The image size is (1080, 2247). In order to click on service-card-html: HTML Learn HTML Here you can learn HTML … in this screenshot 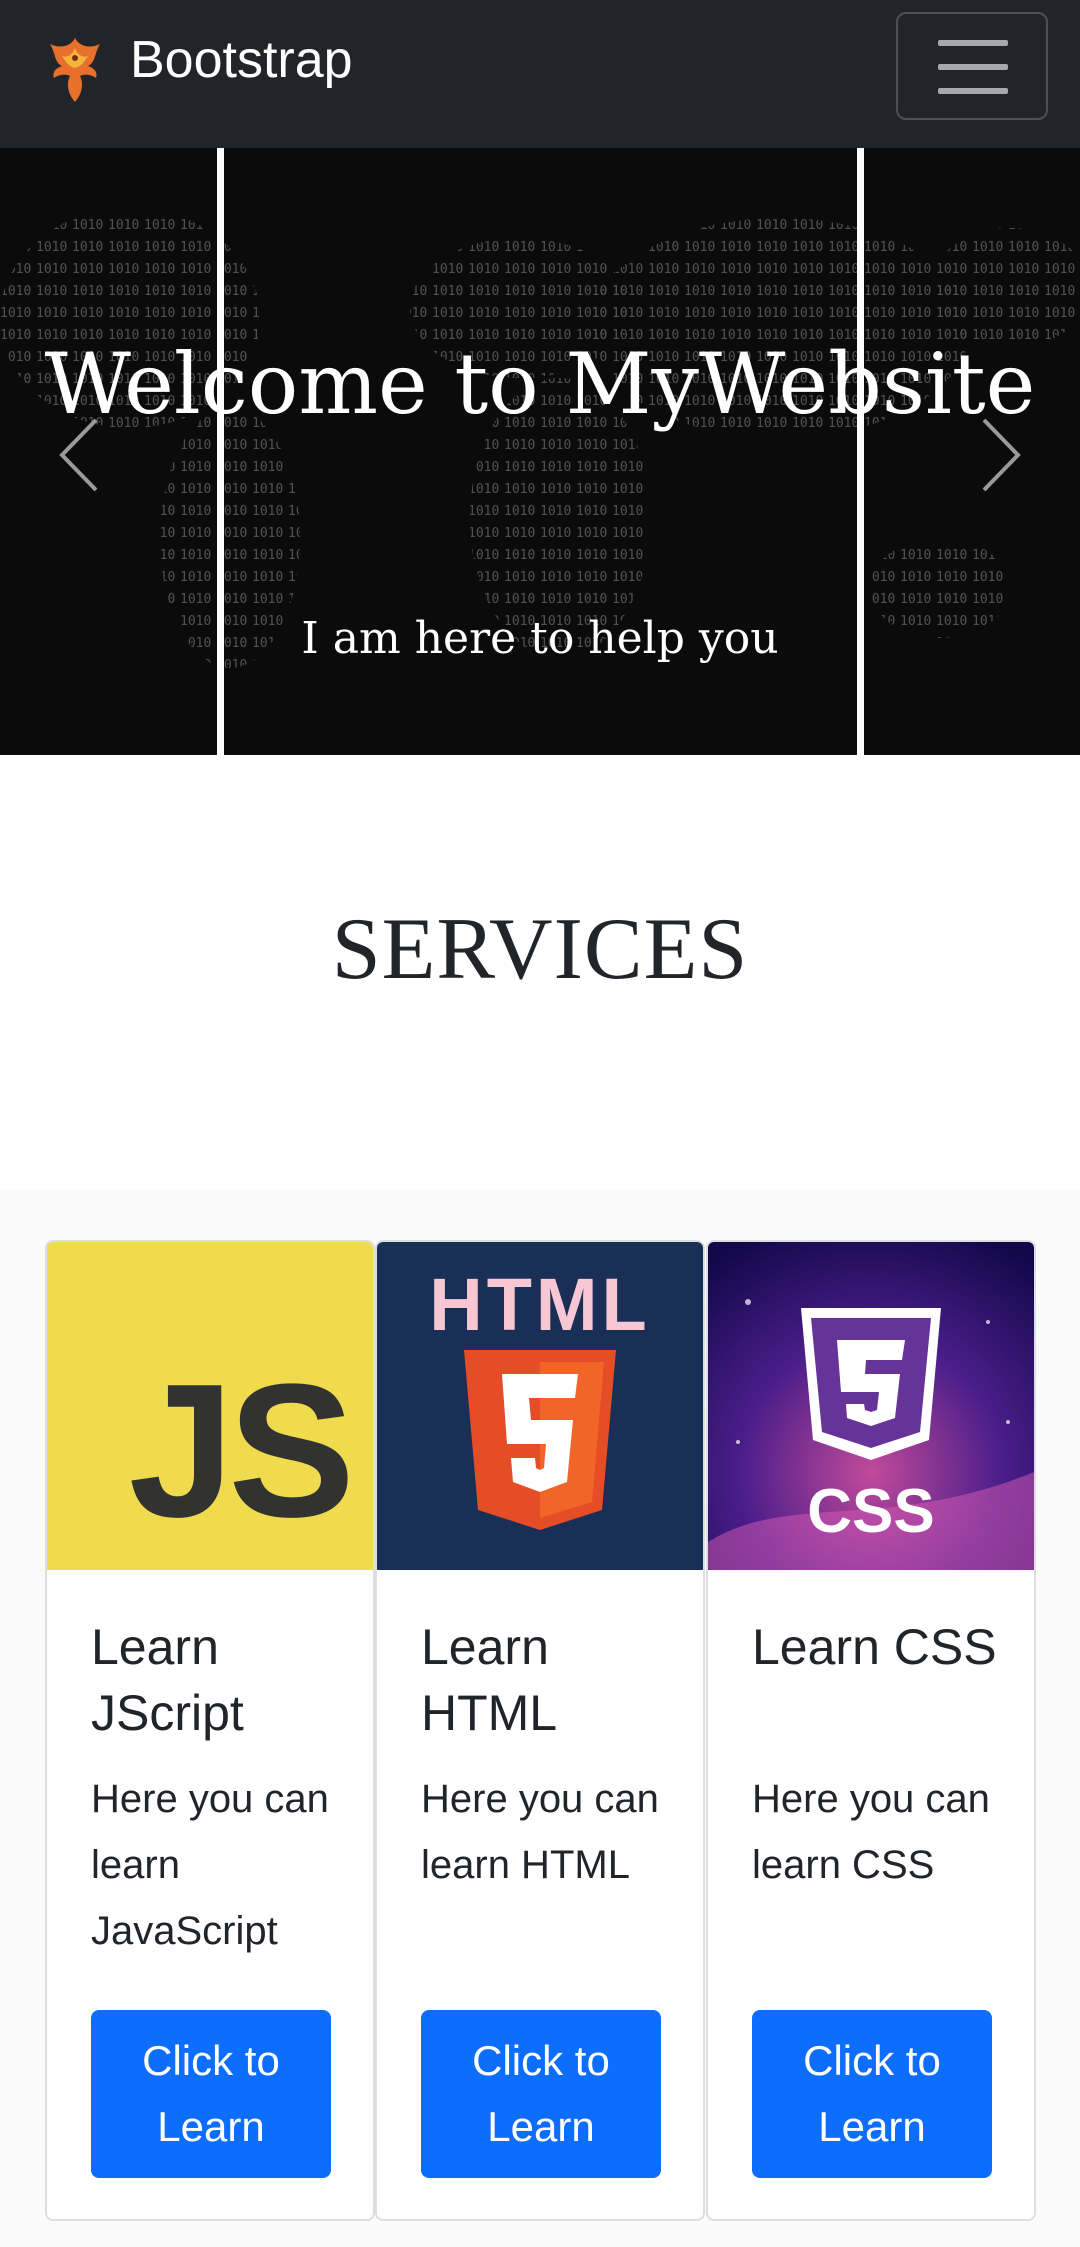, I will do `click(540, 1730)`.